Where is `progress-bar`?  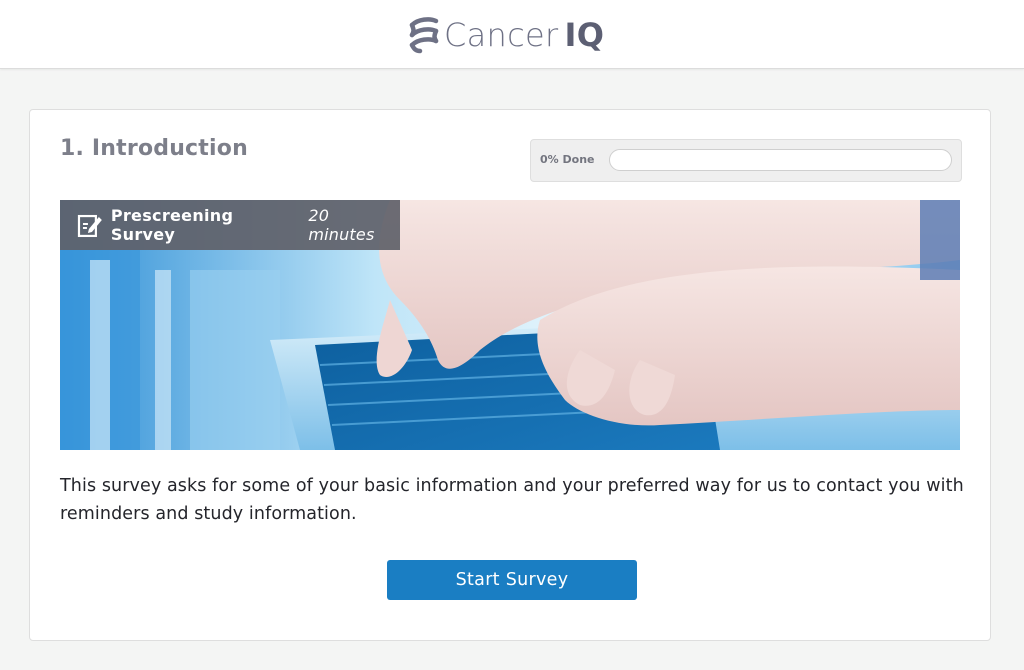 progress-bar is located at coordinates (780, 160).